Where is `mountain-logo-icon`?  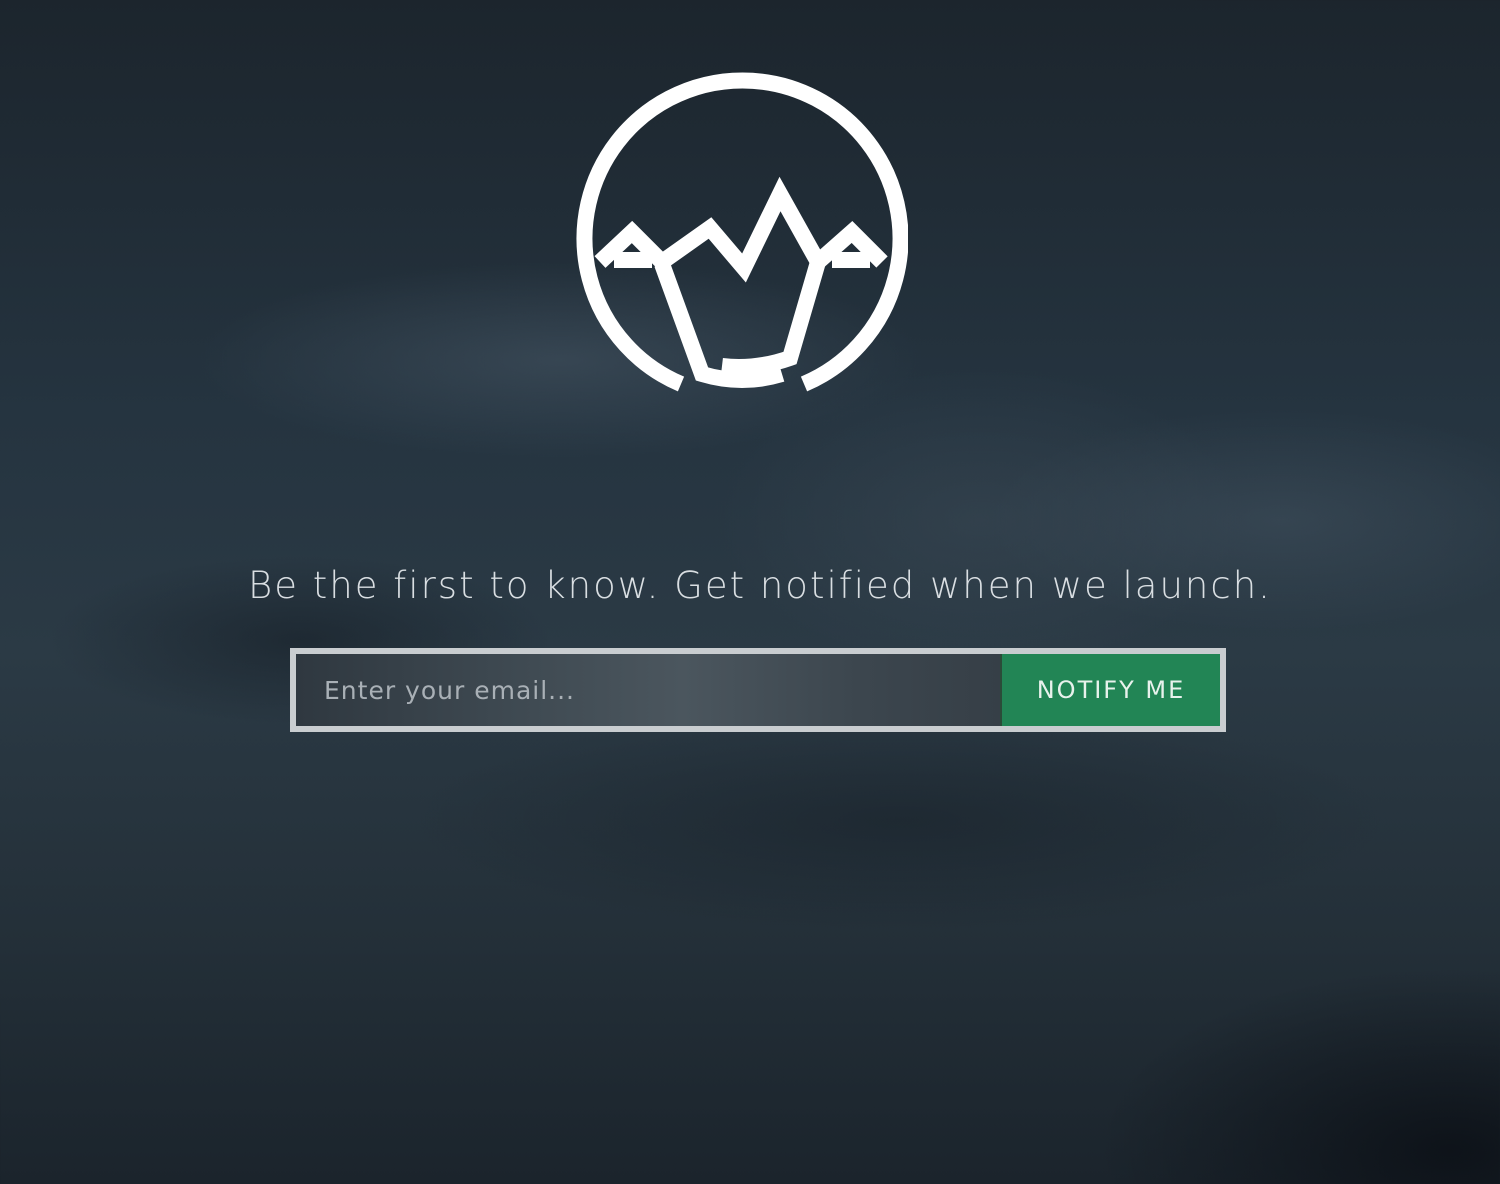
mountain-logo-icon is located at coordinates (742, 234).